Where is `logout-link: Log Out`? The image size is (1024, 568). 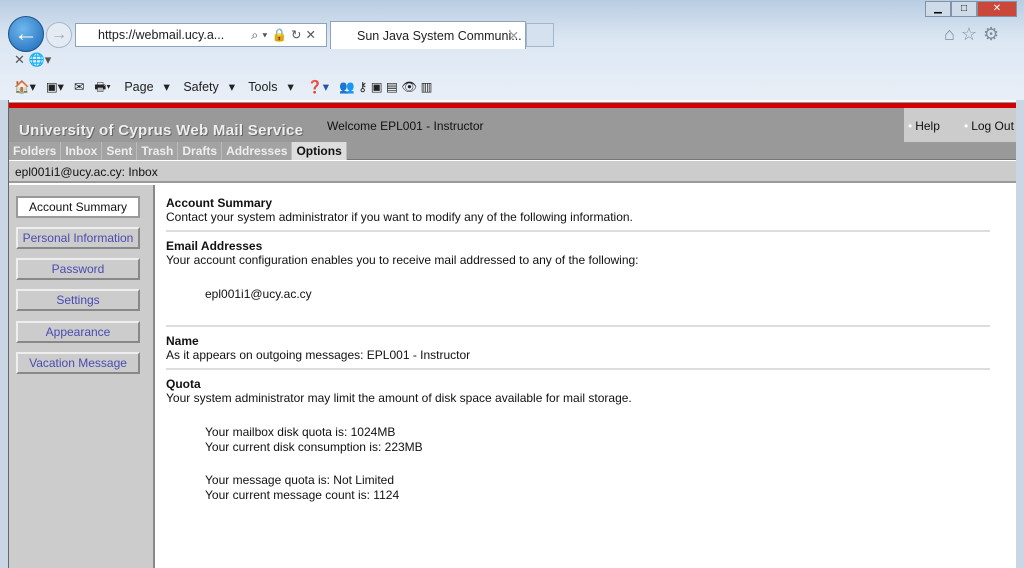 logout-link: Log Out is located at coordinates (989, 126).